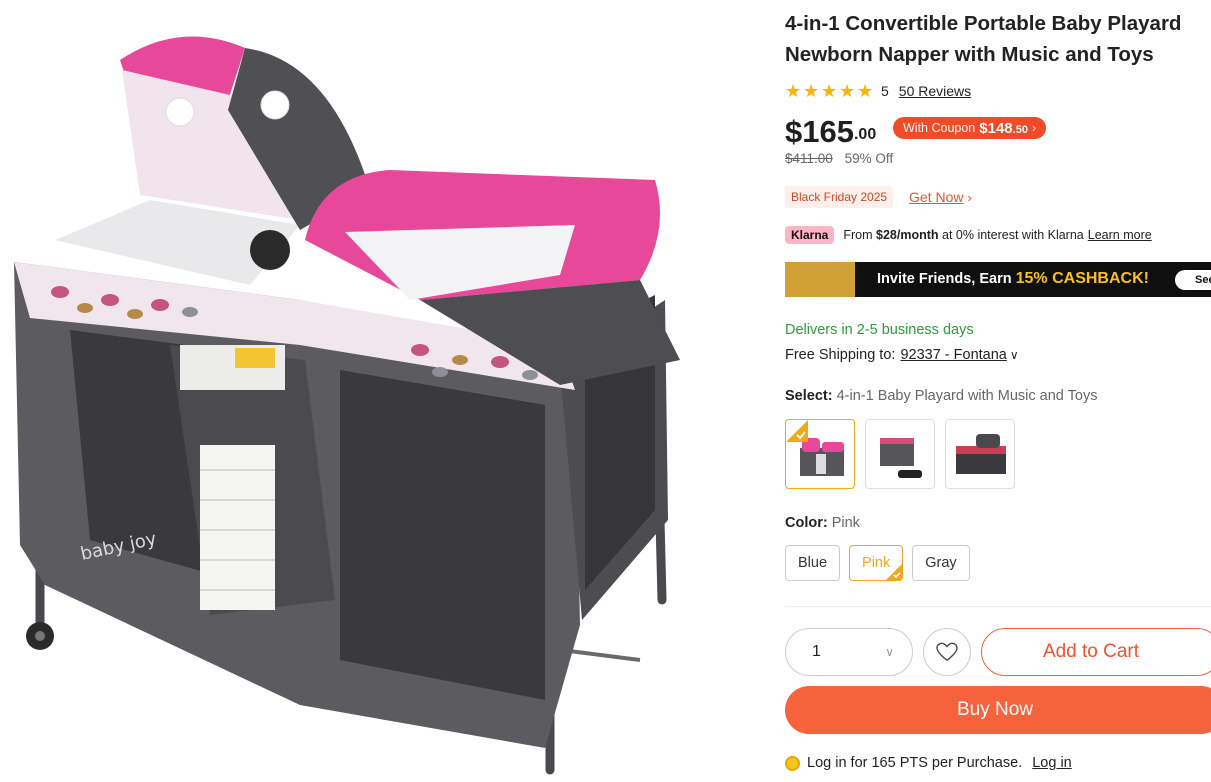 The height and width of the screenshot is (782, 1211). What do you see at coordinates (996, 128) in the screenshot?
I see `coupon-price: $148` at bounding box center [996, 128].